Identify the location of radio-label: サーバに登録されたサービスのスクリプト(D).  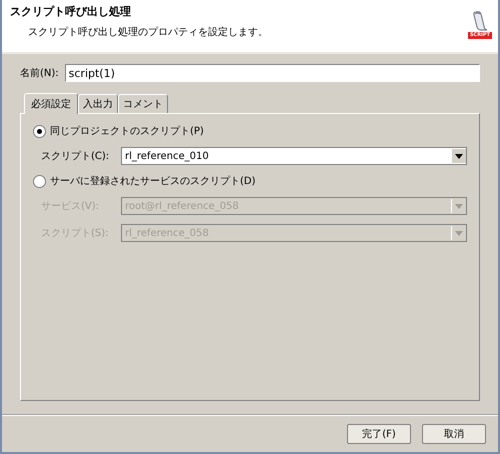
(153, 181).